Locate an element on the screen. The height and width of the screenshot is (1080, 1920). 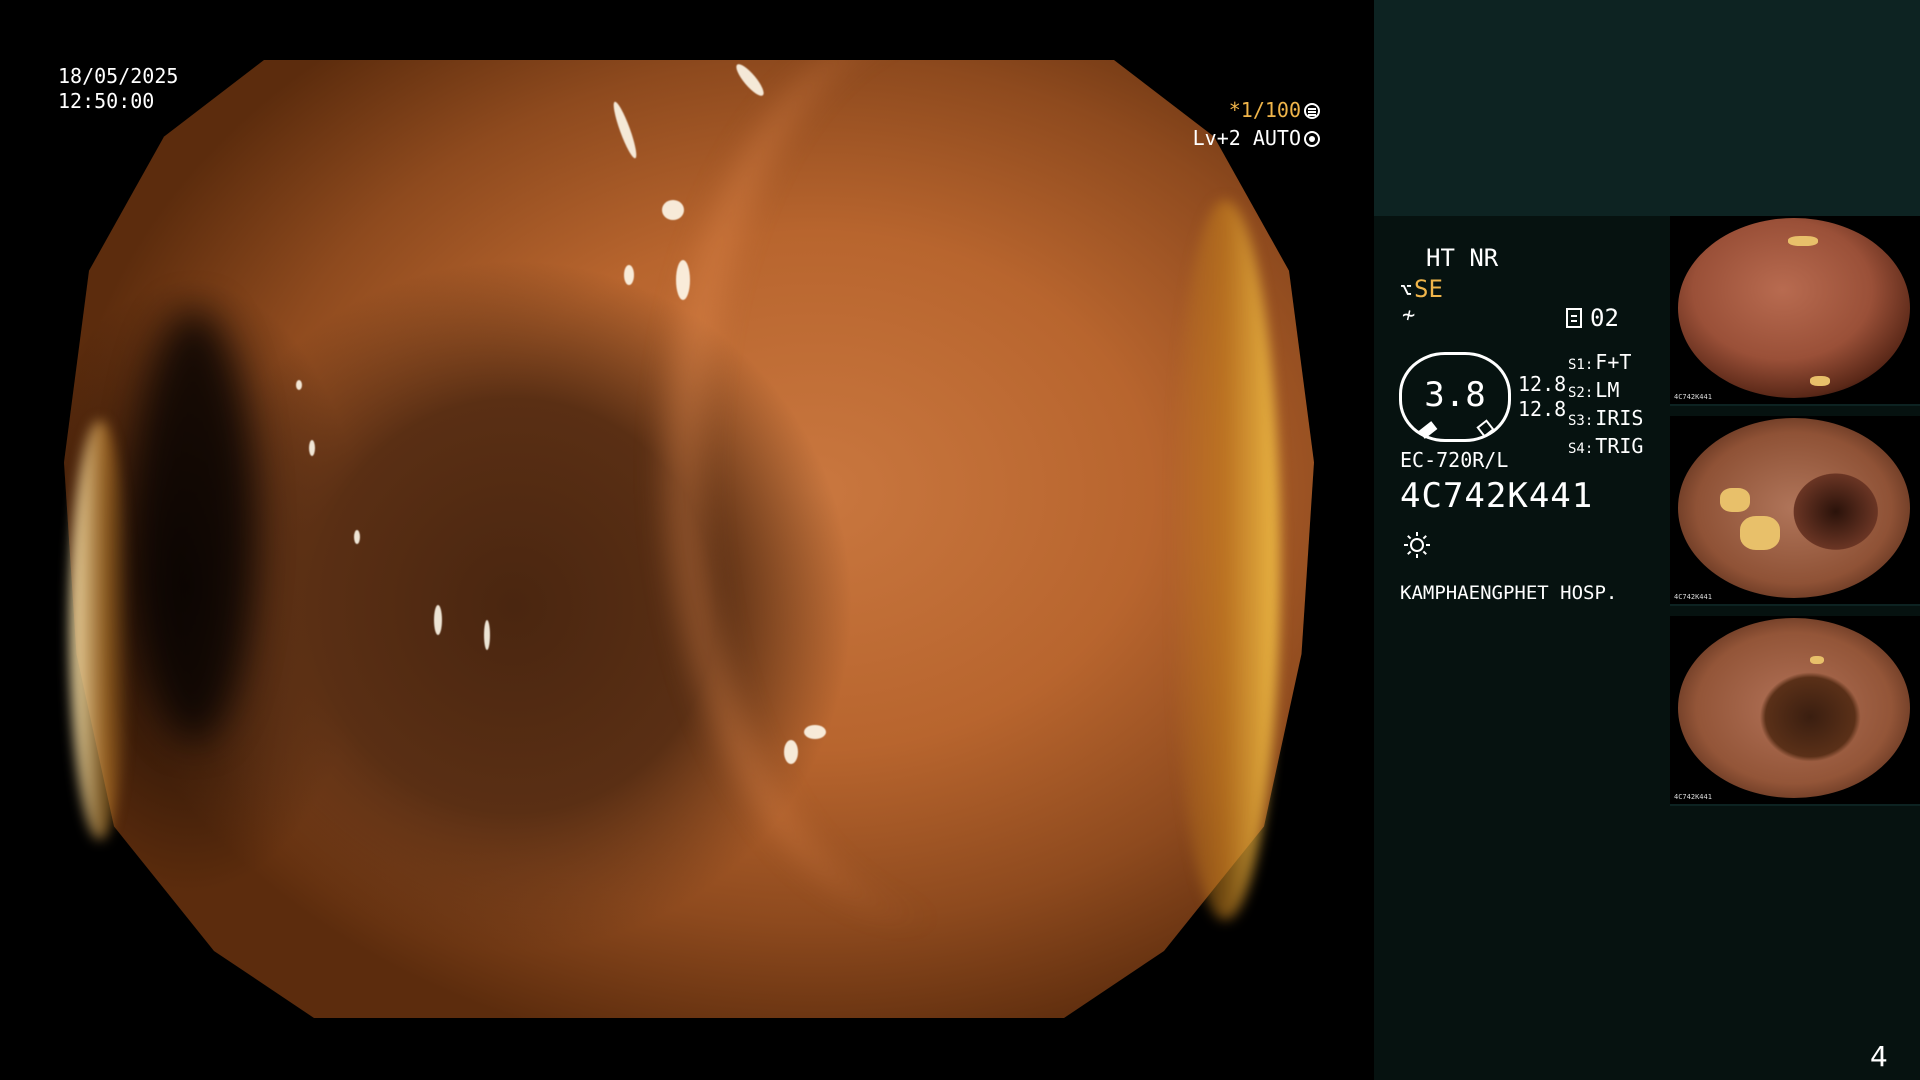
switch-row: S1: F+T is located at coordinates (1605, 364).